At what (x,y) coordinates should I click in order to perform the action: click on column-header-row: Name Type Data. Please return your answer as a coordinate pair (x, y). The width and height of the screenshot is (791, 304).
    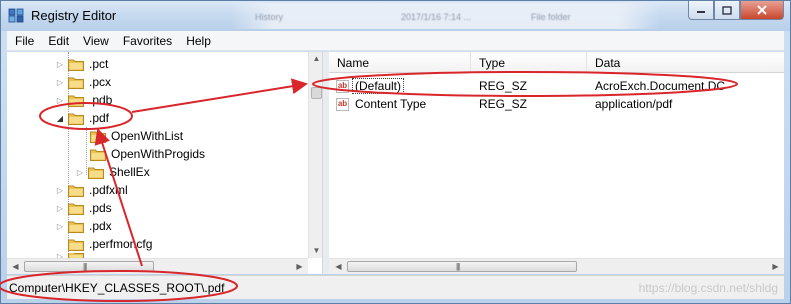
    Looking at the image, I should click on (556, 62).